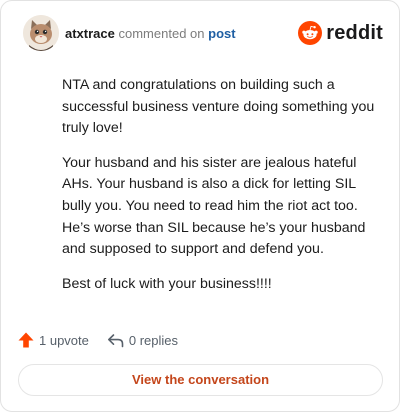  What do you see at coordinates (167, 283) in the screenshot?
I see `comment-paragraph: Best of luck with your business!!!!` at bounding box center [167, 283].